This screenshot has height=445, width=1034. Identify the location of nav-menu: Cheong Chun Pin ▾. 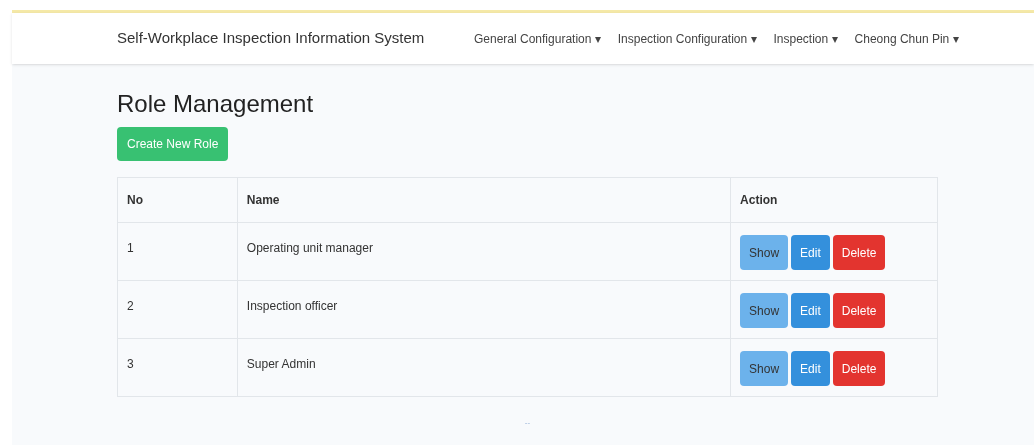
(906, 38).